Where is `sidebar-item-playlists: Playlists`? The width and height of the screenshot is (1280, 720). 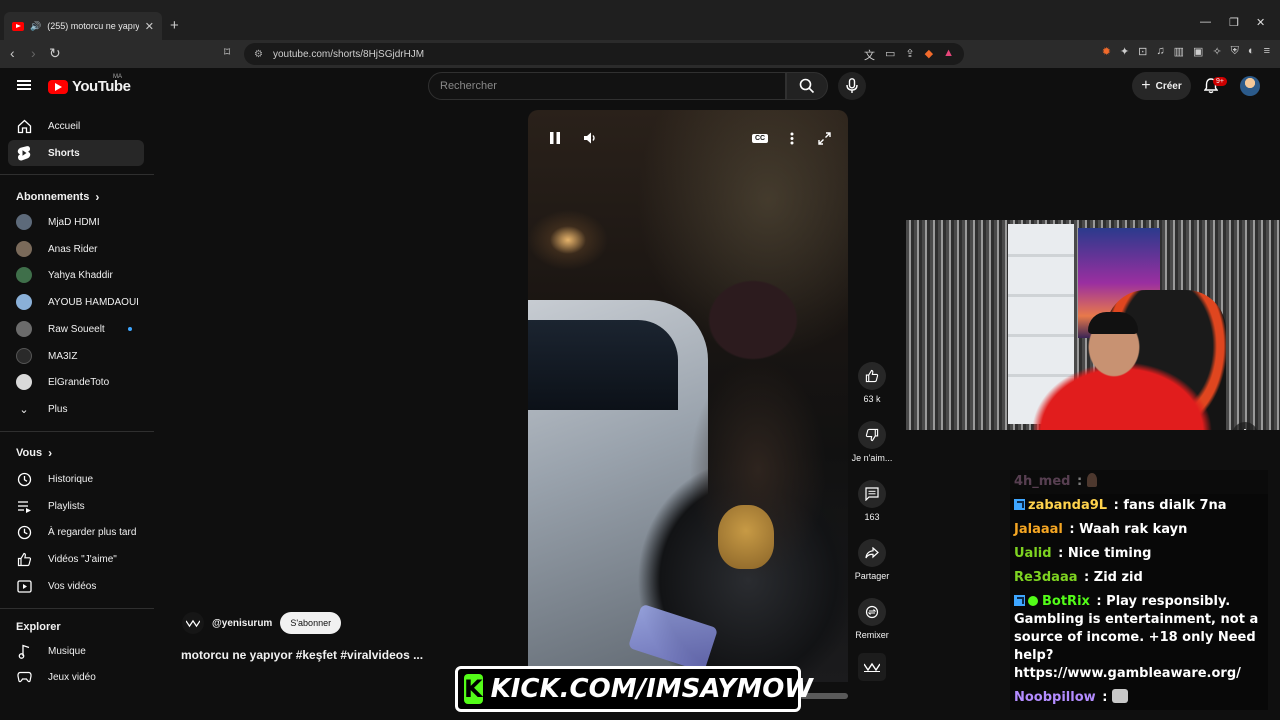
sidebar-item-playlists: Playlists is located at coordinates (76, 506).